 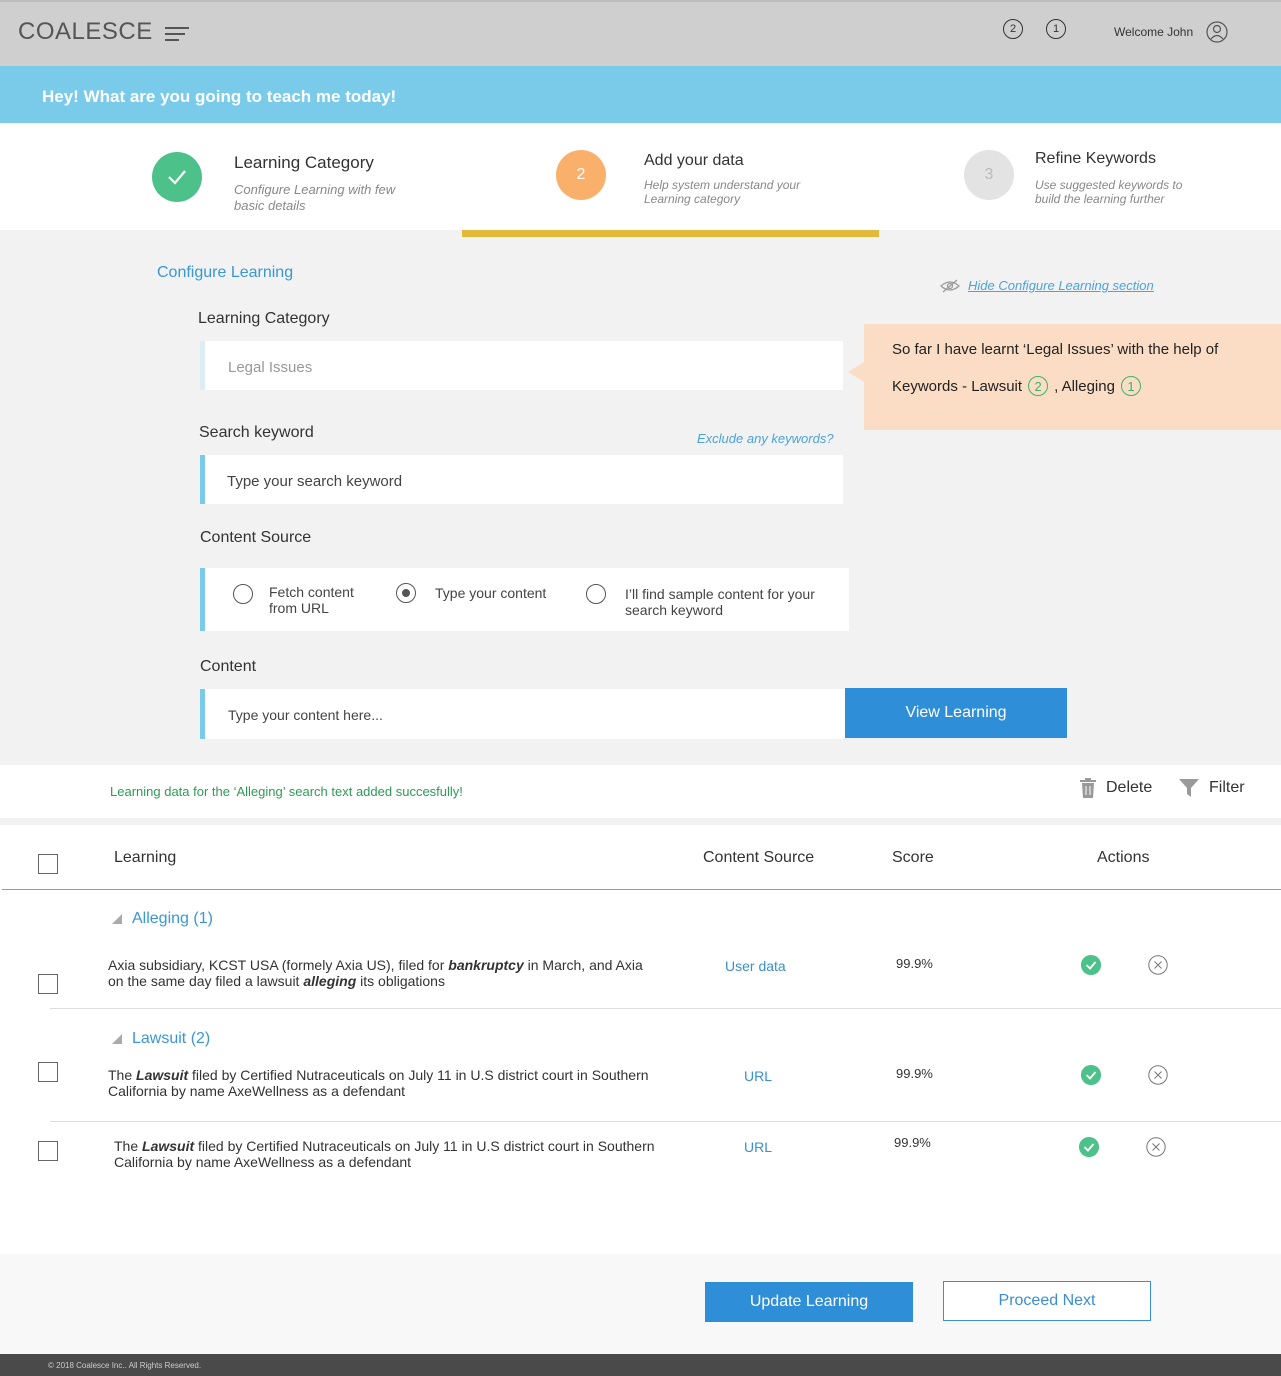 What do you see at coordinates (256, 537) in the screenshot?
I see `content-source-label: Content Source` at bounding box center [256, 537].